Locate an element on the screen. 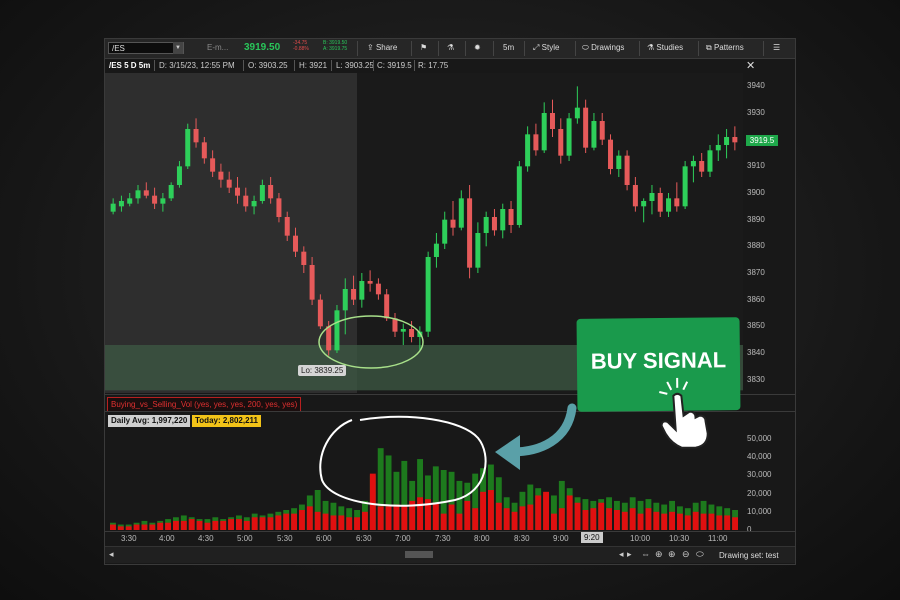  time-tick: 3:30 is located at coordinates (129, 538).